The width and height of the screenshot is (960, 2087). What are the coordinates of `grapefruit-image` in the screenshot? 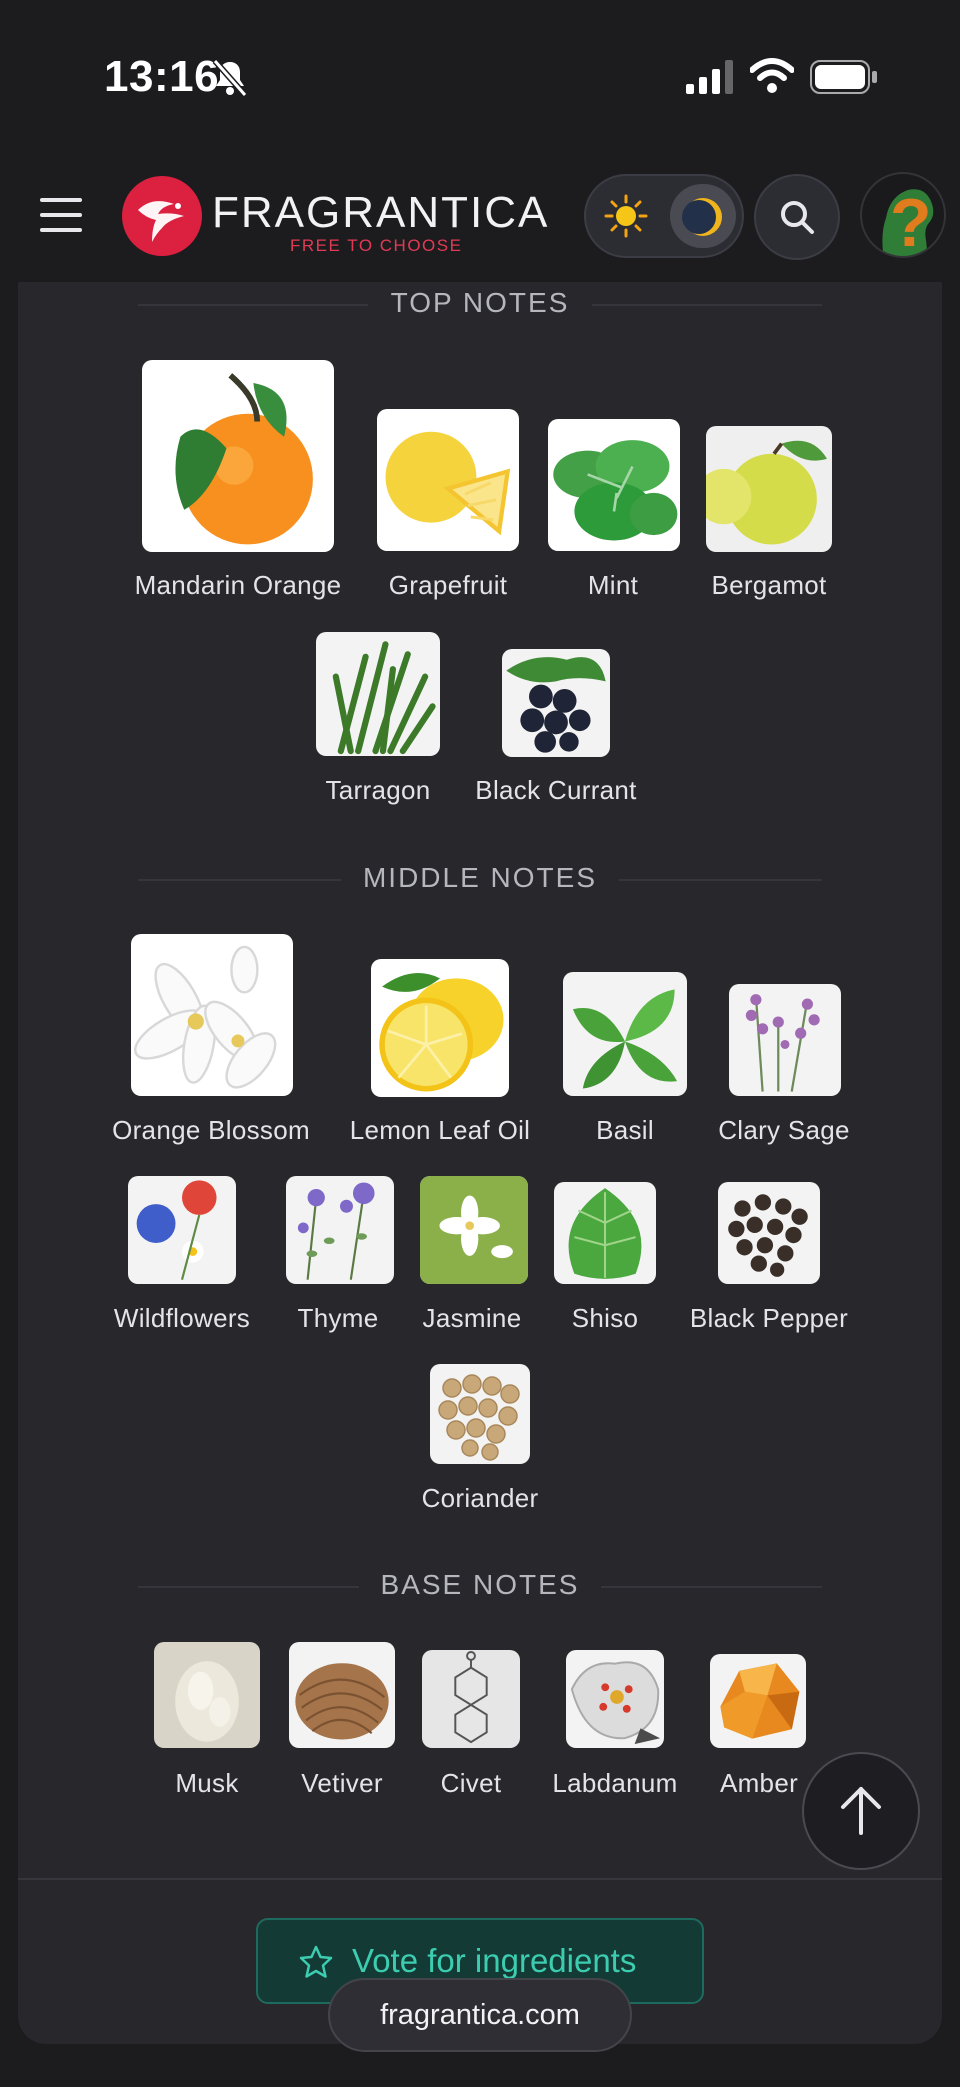 It's located at (448, 480).